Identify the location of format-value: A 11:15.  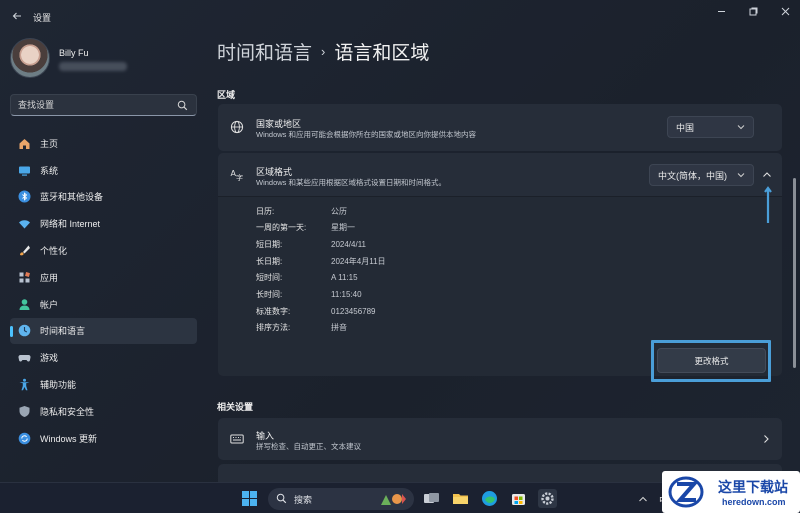
(344, 278).